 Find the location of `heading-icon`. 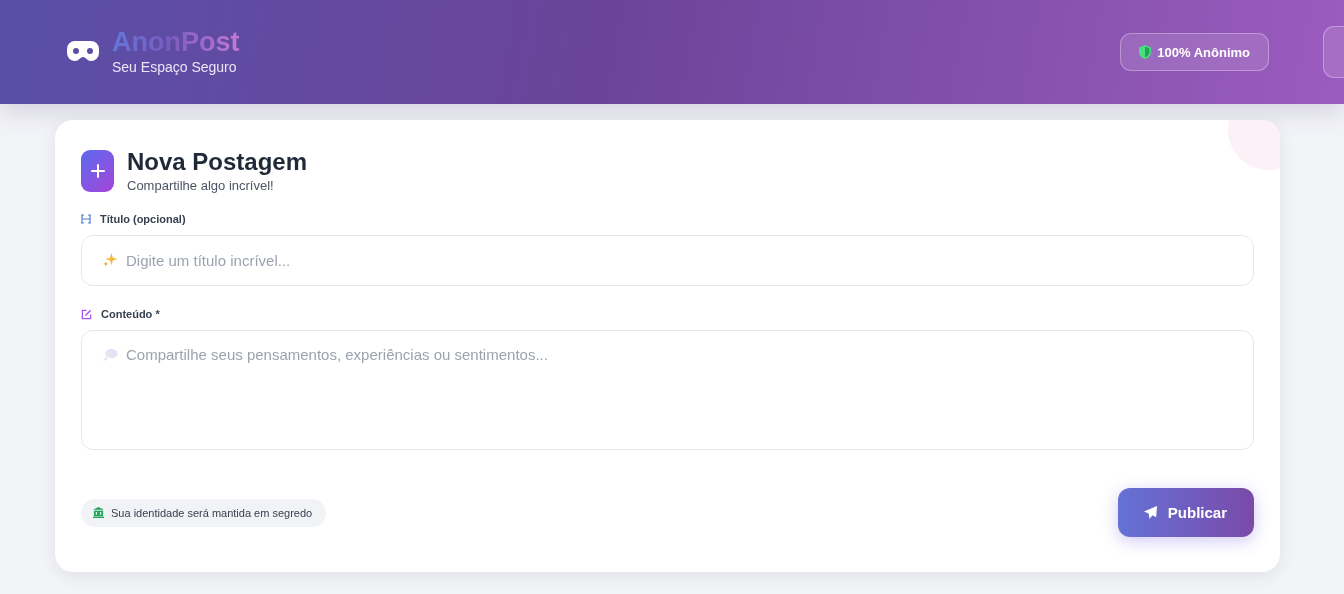

heading-icon is located at coordinates (86, 219).